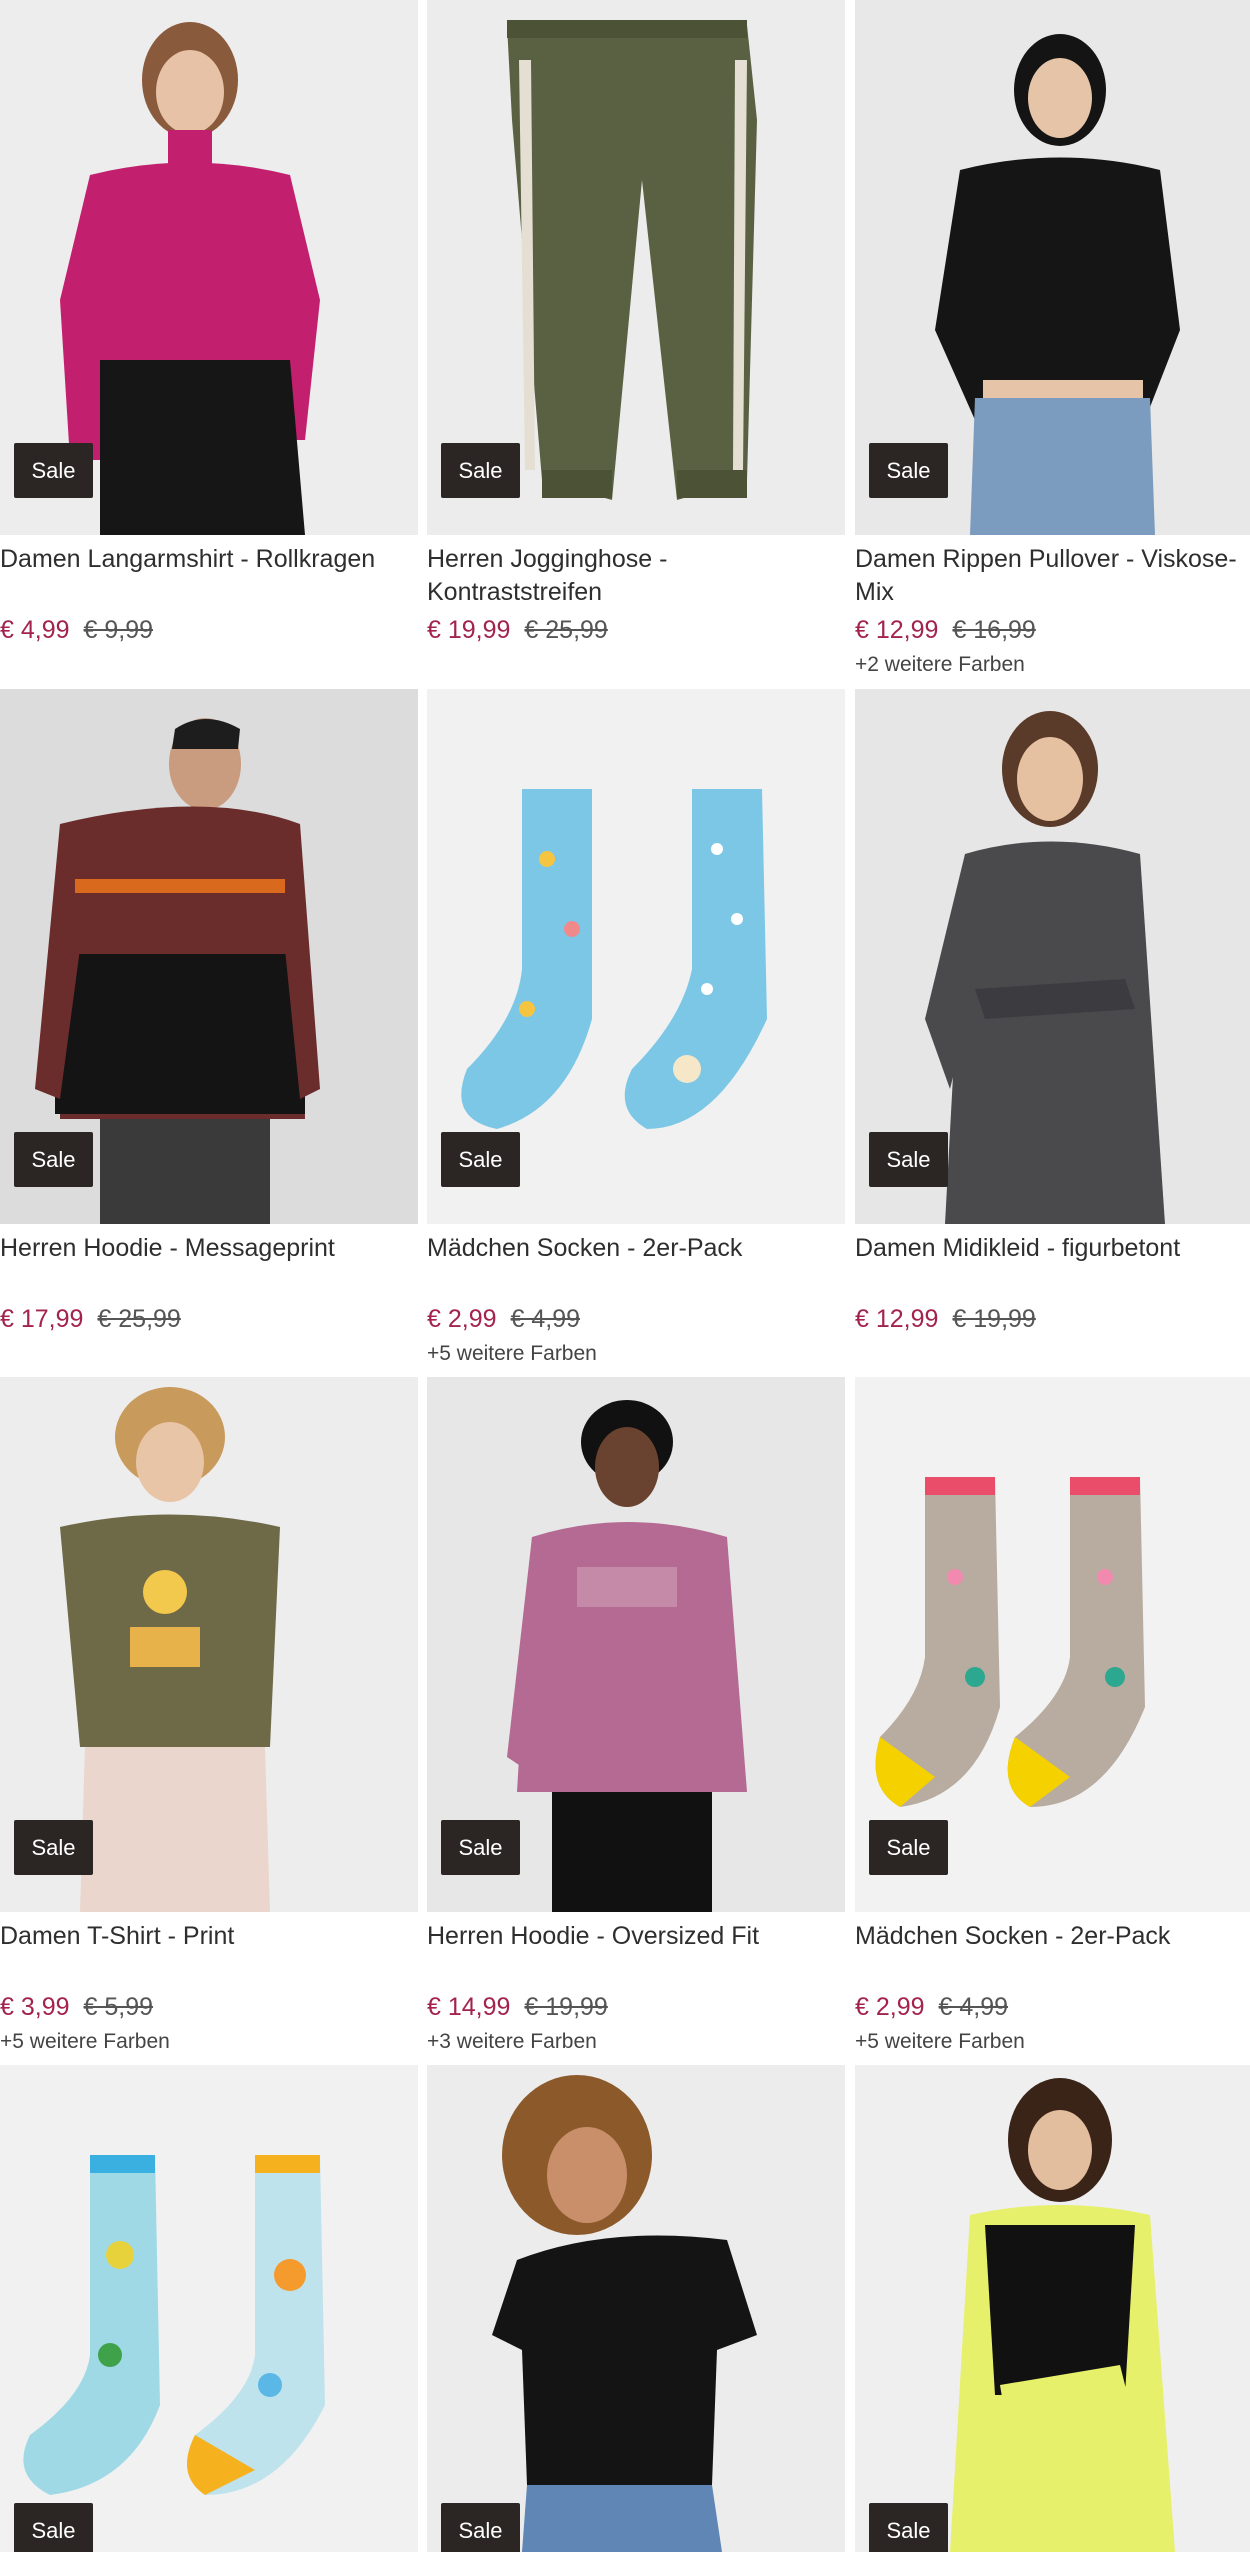 The width and height of the screenshot is (1250, 2552). What do you see at coordinates (209, 576) in the screenshot?
I see `product-name: Damen Langarmshirt - Rollkragen` at bounding box center [209, 576].